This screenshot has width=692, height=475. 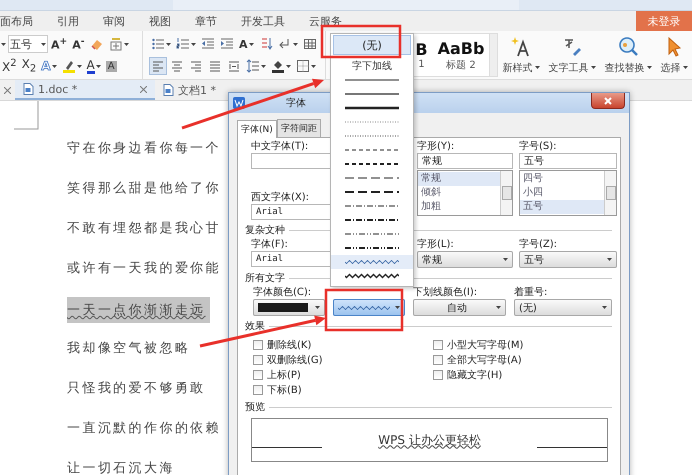 I want to click on checkbox-label: 小型大写字母(M), so click(x=485, y=345).